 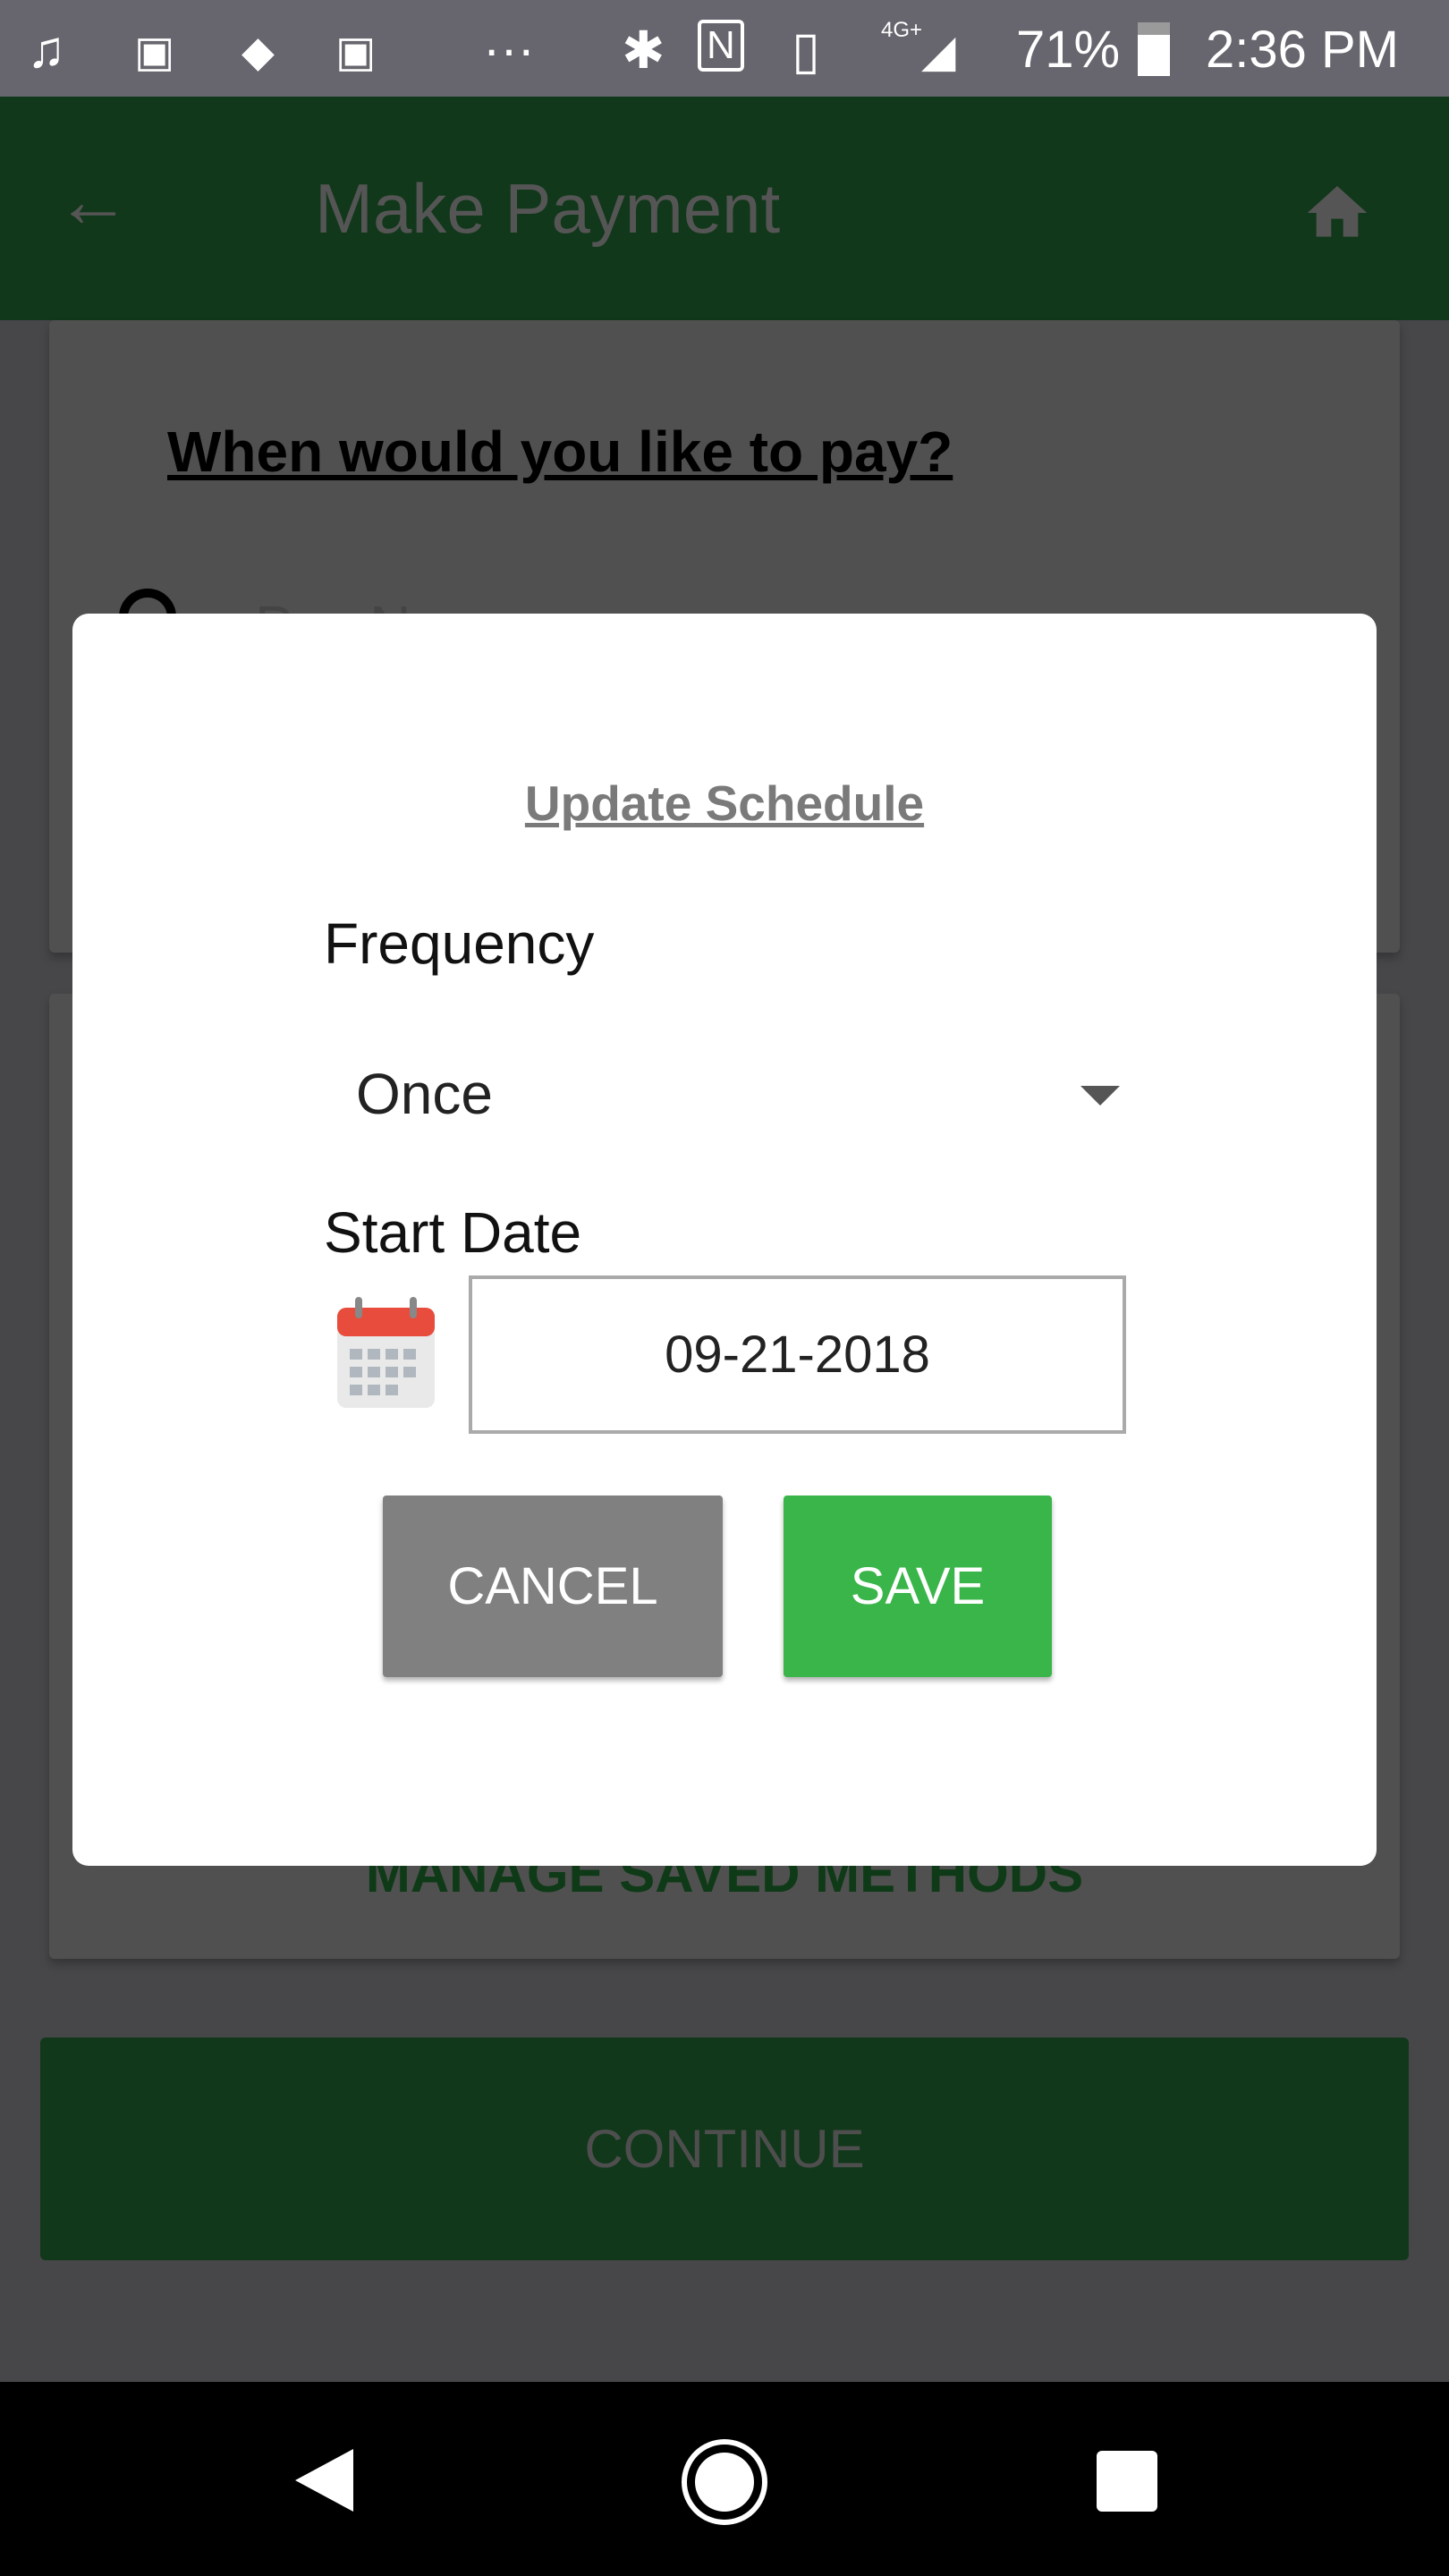 What do you see at coordinates (322, 2480) in the screenshot?
I see `back-icon` at bounding box center [322, 2480].